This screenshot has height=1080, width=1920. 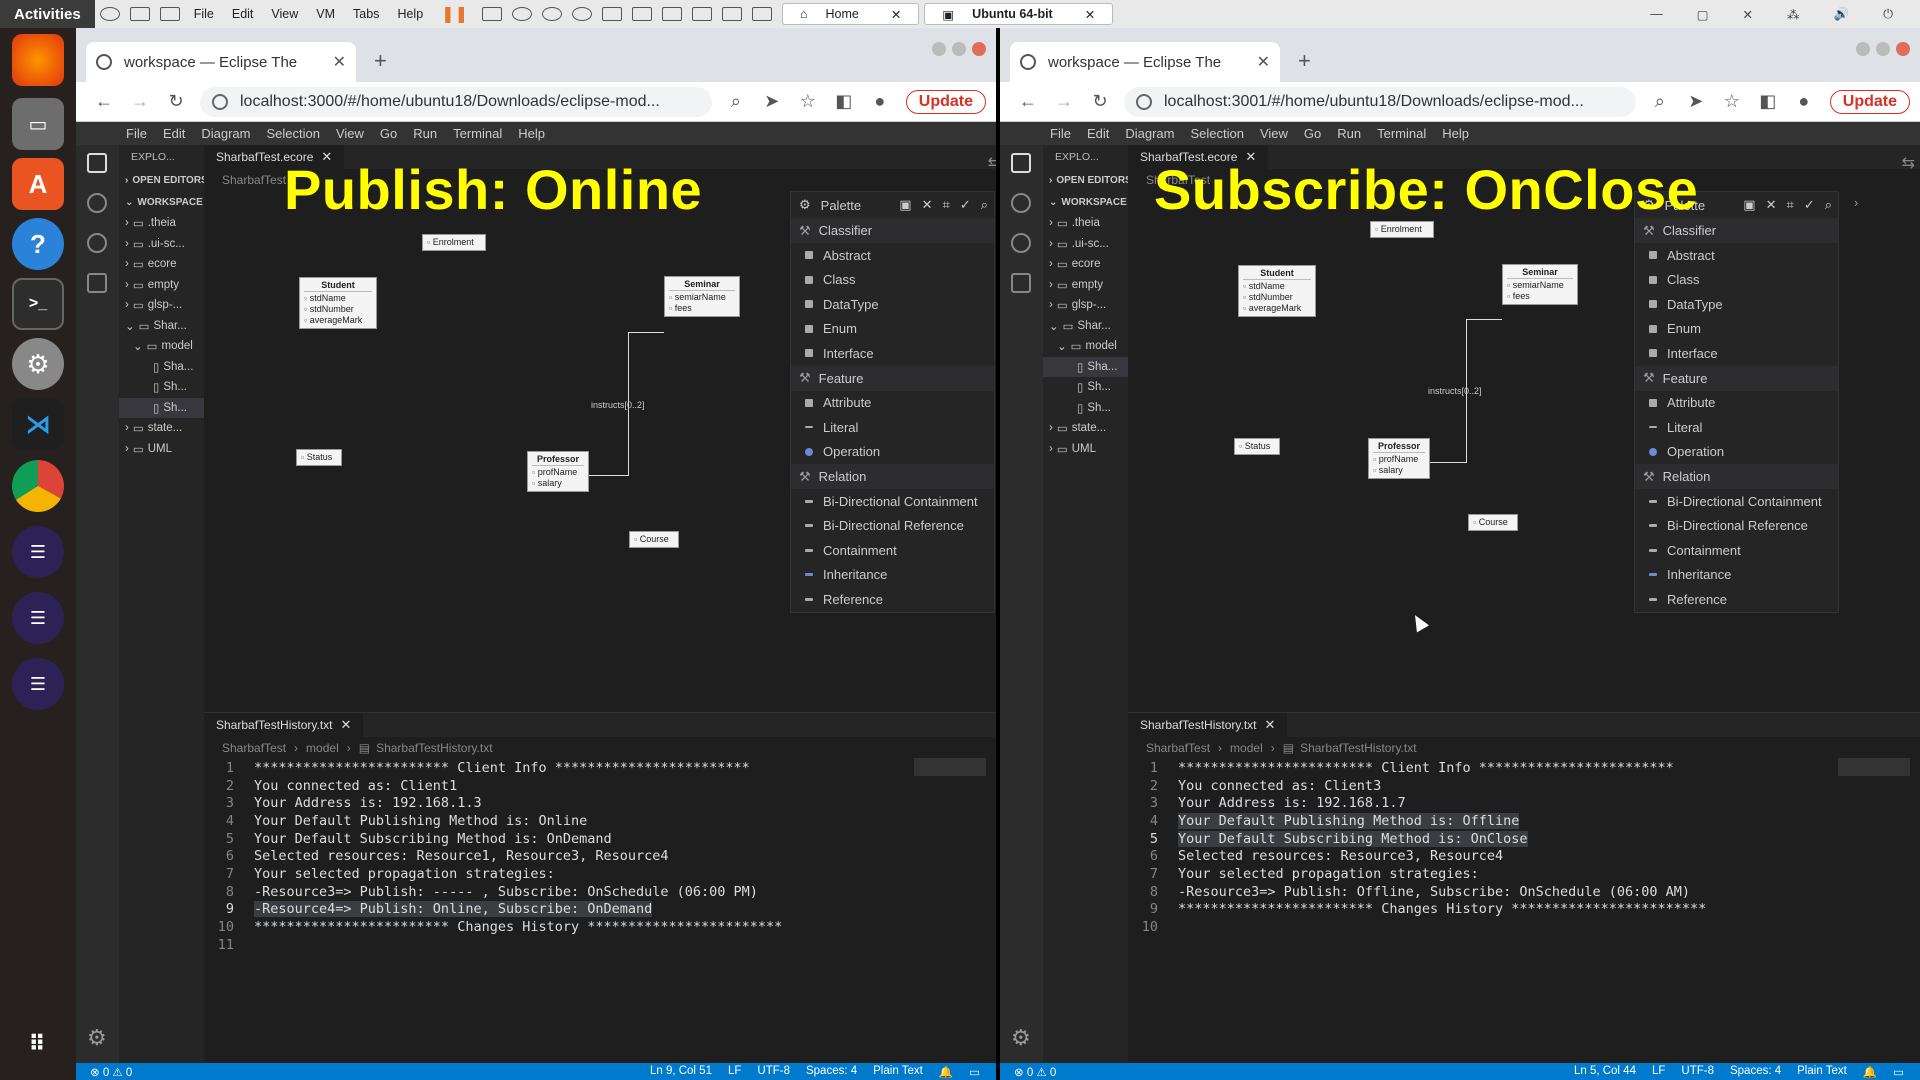 I want to click on palette-item: Attribute, so click(x=1736, y=403).